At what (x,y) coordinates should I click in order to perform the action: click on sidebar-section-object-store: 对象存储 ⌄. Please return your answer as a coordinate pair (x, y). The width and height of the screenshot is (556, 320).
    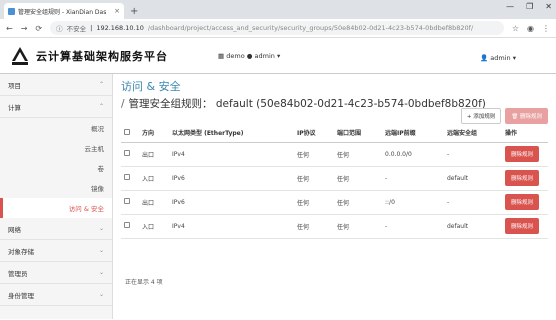
    Looking at the image, I should click on (56, 251).